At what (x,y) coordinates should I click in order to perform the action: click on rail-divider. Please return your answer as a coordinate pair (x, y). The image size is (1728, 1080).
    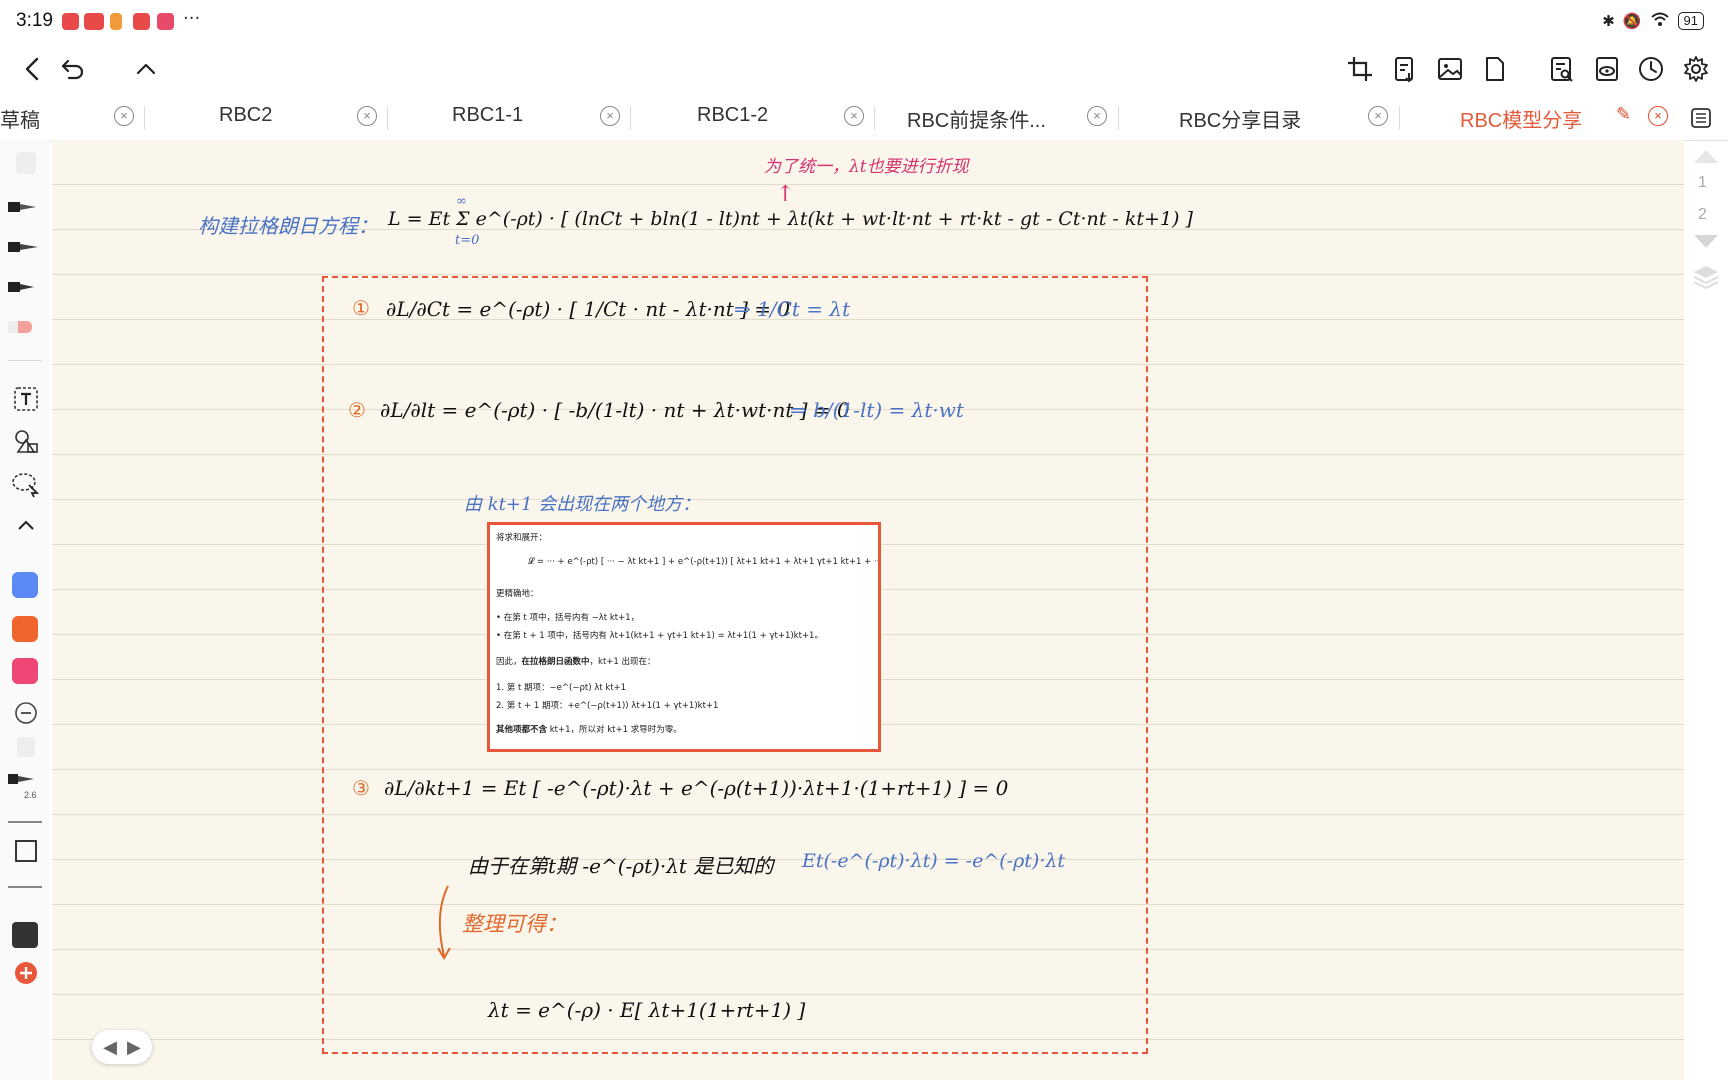
    Looking at the image, I should click on (25, 360).